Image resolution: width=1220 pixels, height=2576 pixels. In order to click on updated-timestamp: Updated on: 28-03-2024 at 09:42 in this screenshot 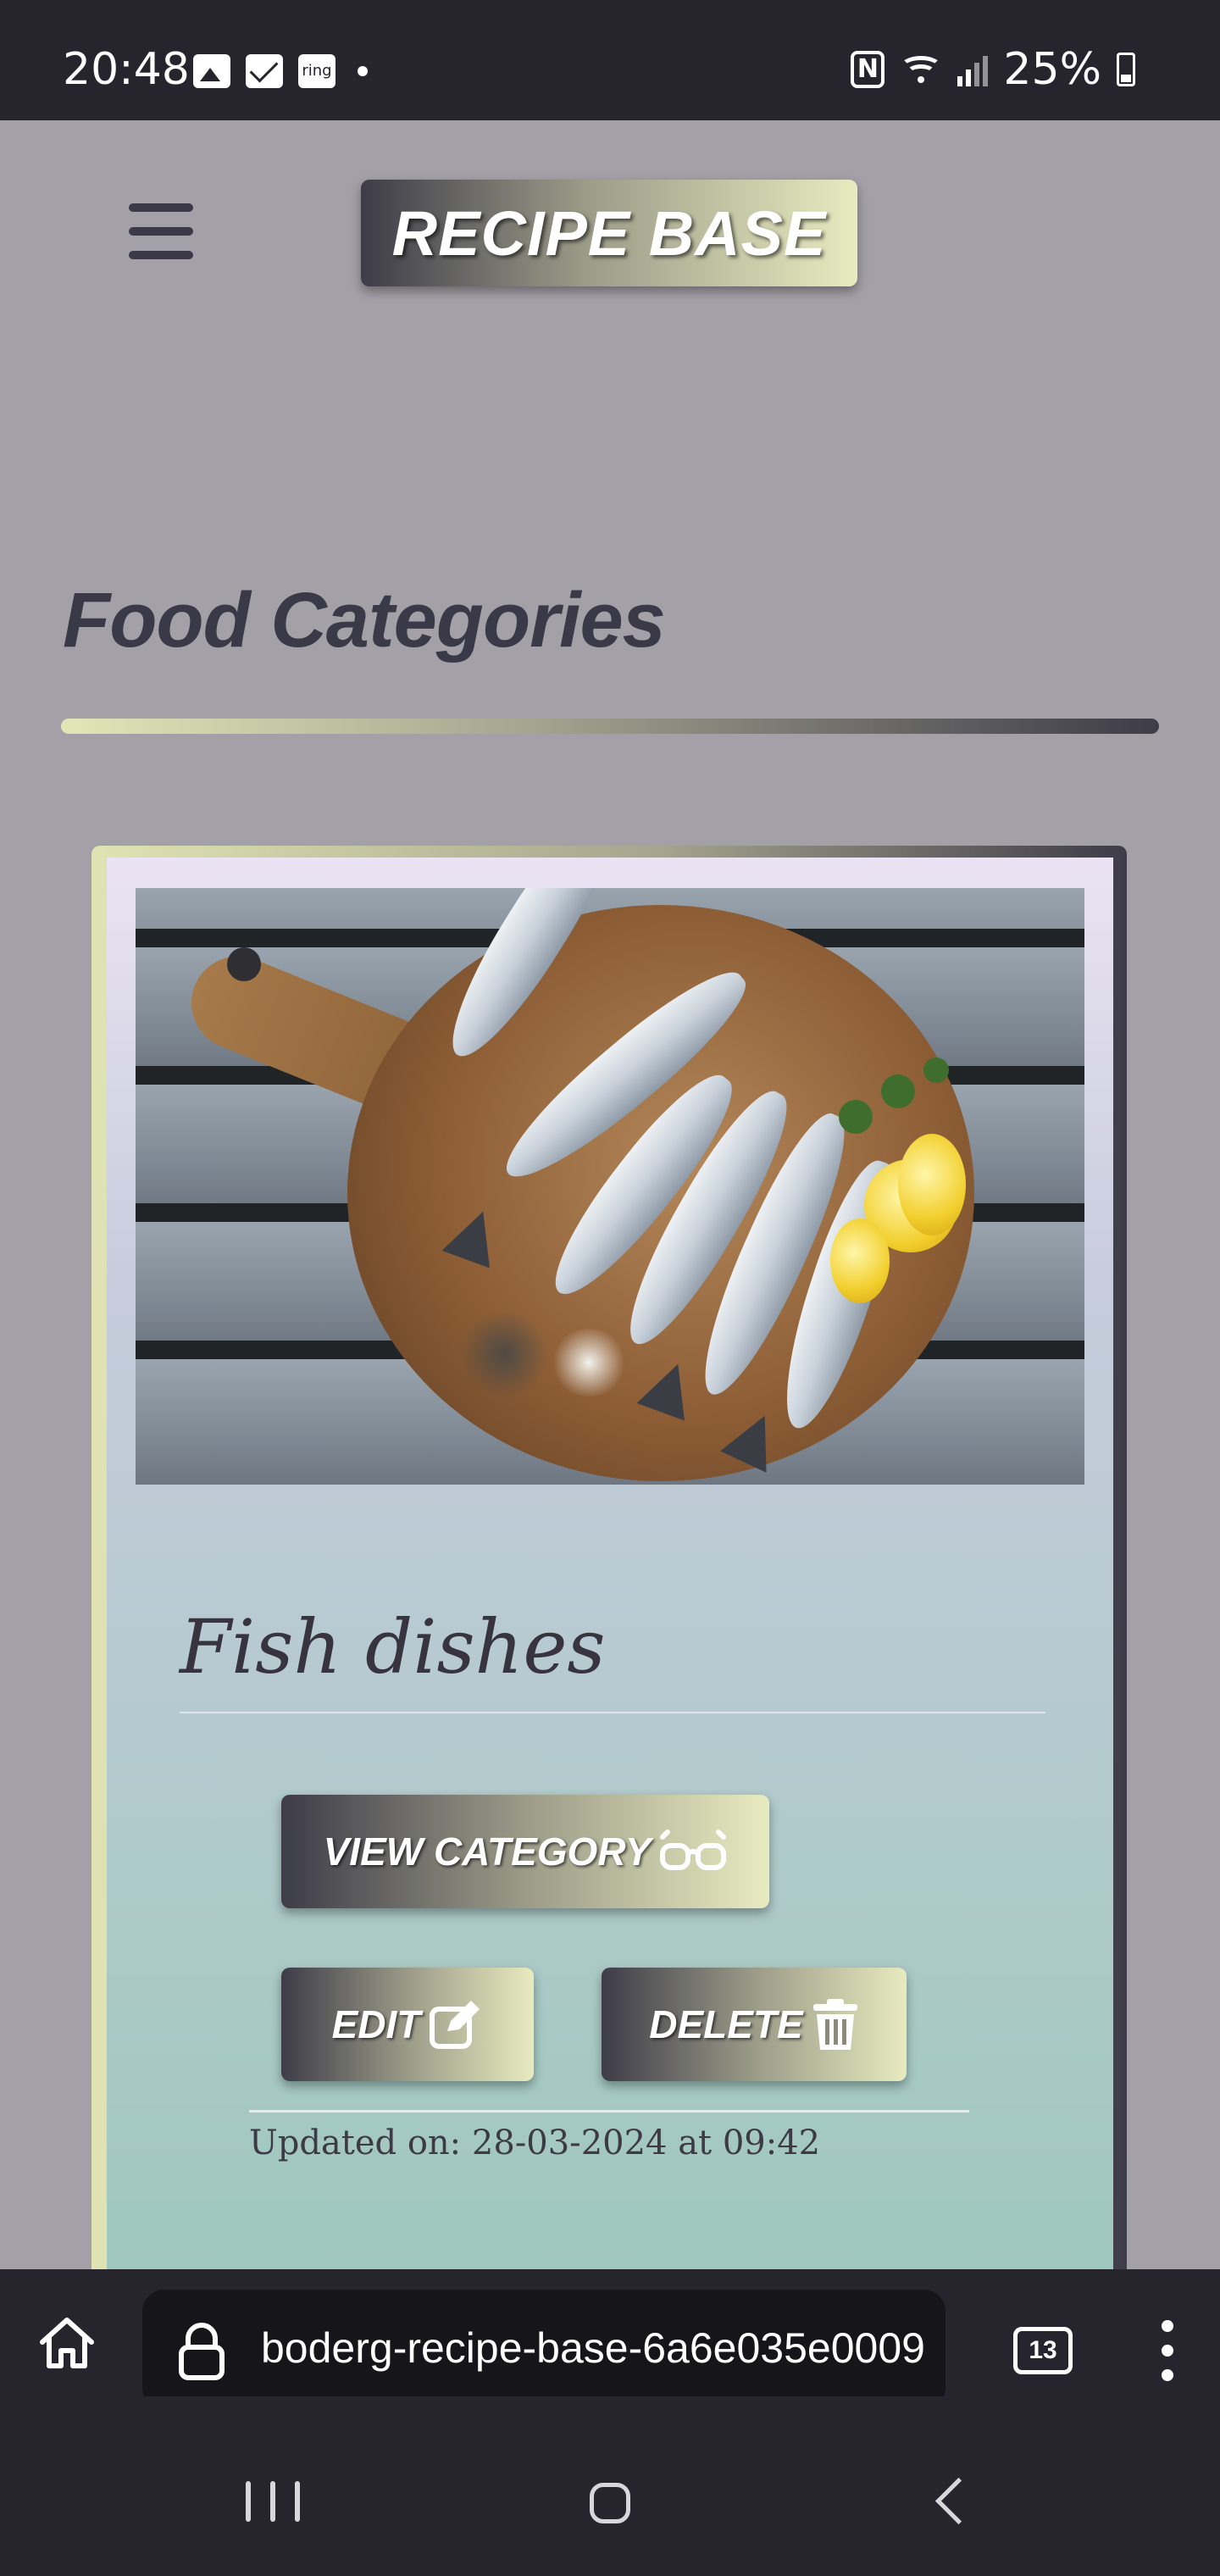, I will do `click(535, 2143)`.